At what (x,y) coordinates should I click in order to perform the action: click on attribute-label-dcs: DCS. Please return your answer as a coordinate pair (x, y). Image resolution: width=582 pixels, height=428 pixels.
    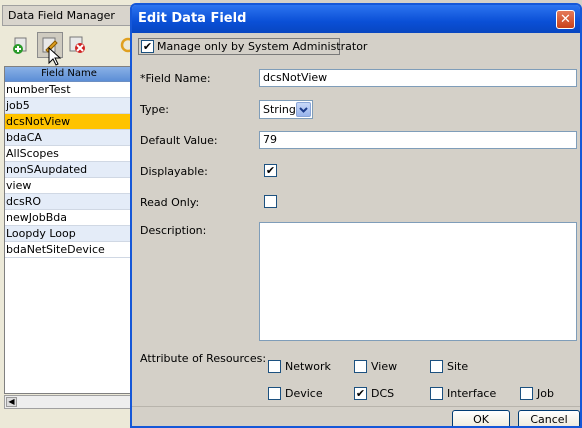
    Looking at the image, I should click on (383, 393).